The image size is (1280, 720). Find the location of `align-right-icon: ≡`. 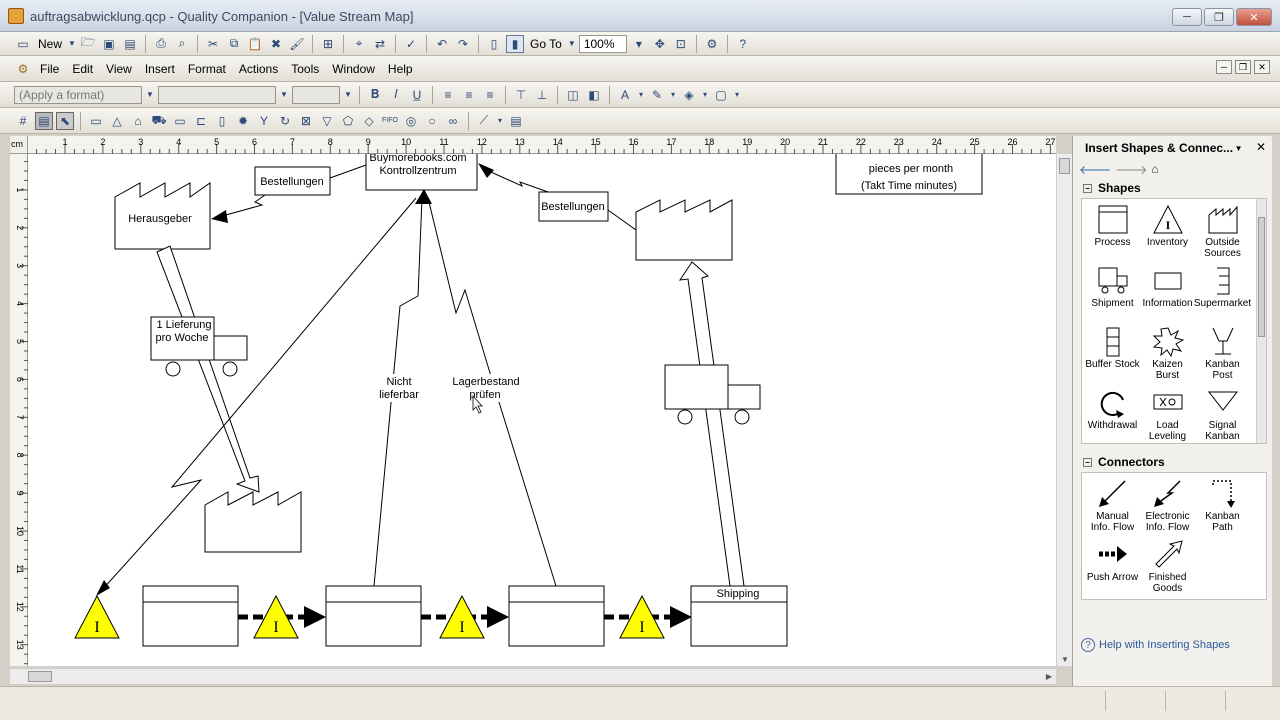

align-right-icon: ≡ is located at coordinates (490, 95).